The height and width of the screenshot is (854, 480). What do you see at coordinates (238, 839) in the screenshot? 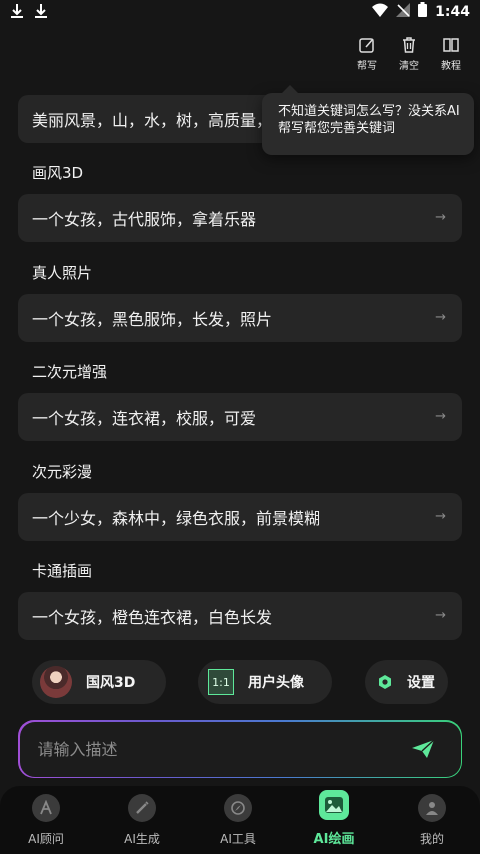
I see `tab-label: AI工具` at bounding box center [238, 839].